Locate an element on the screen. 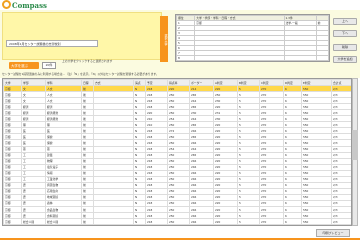 The width and height of the screenshot is (360, 240). table-cell: 550 is located at coordinates (316, 224).